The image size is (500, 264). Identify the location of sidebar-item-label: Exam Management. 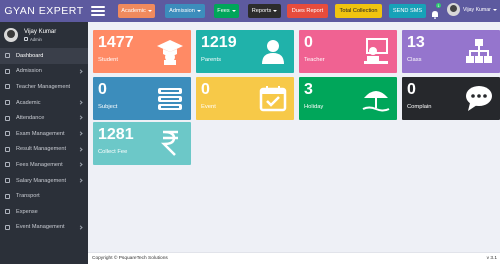
(40, 133).